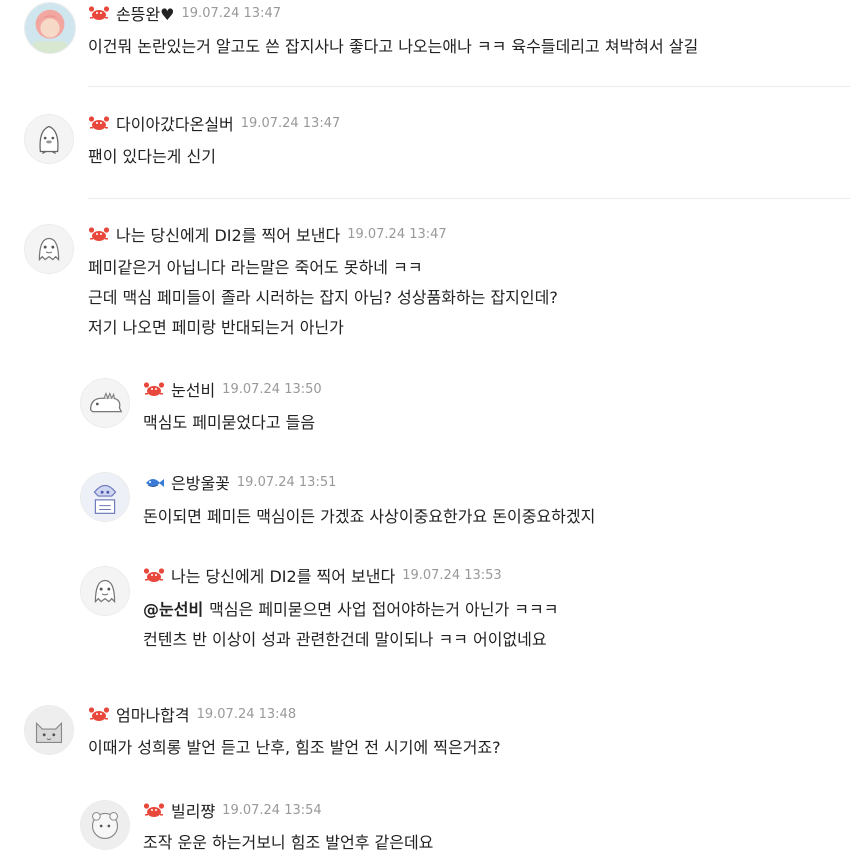  I want to click on dino-avatar-icon, so click(105, 403).